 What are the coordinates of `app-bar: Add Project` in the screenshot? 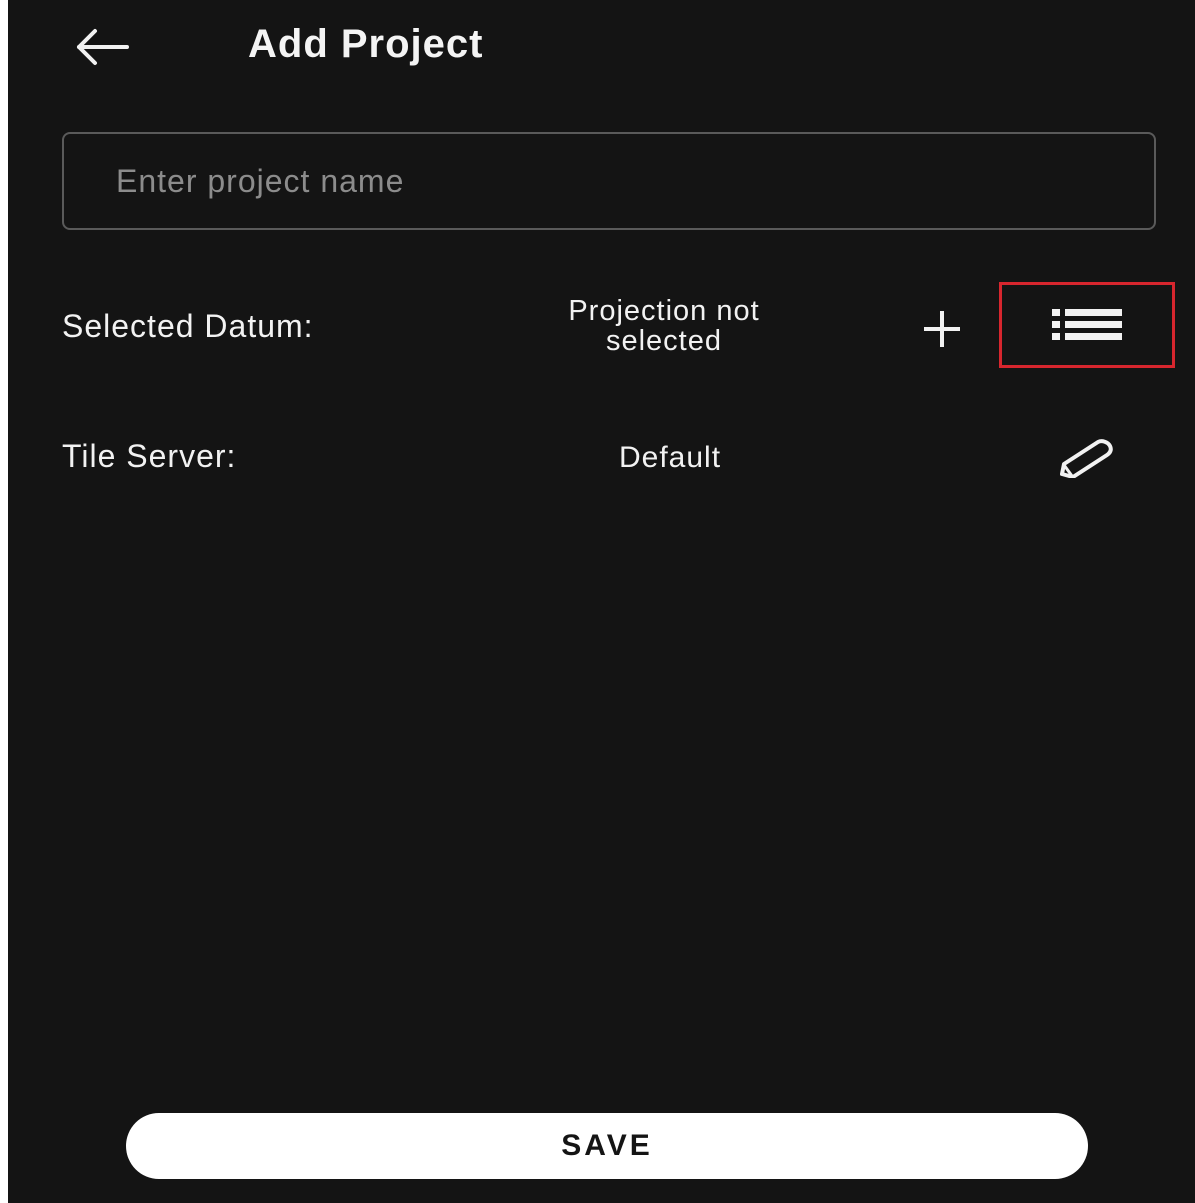 It's located at (601, 46).